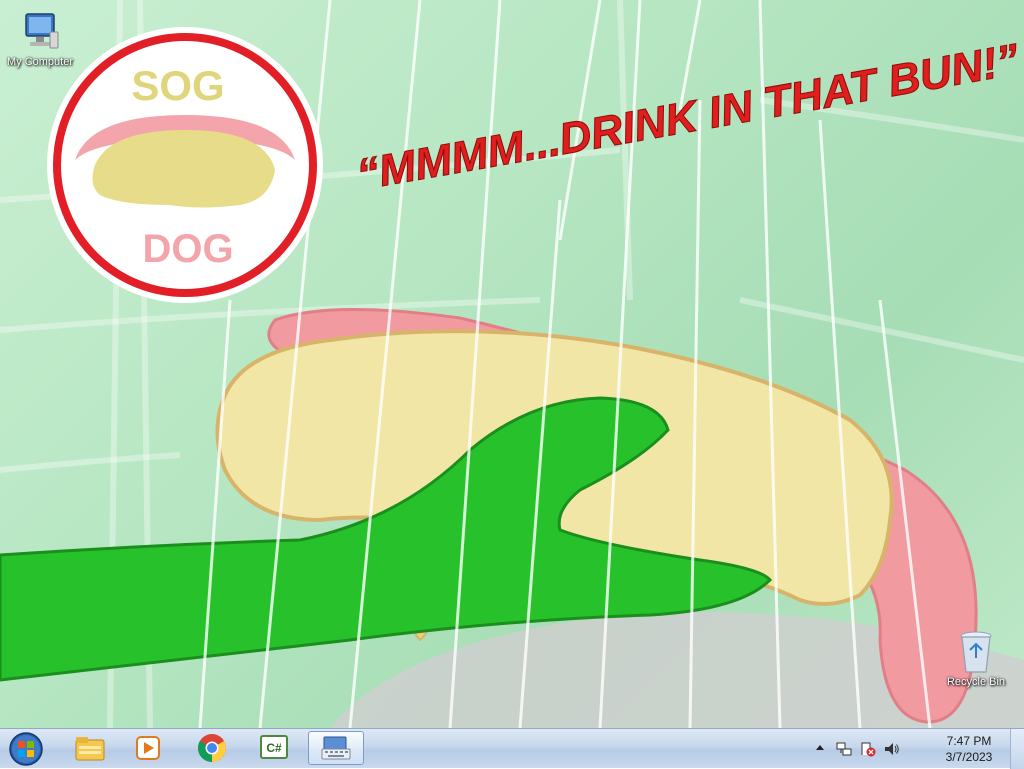 Image resolution: width=1024 pixels, height=769 pixels. I want to click on volume-icon, so click(892, 749).